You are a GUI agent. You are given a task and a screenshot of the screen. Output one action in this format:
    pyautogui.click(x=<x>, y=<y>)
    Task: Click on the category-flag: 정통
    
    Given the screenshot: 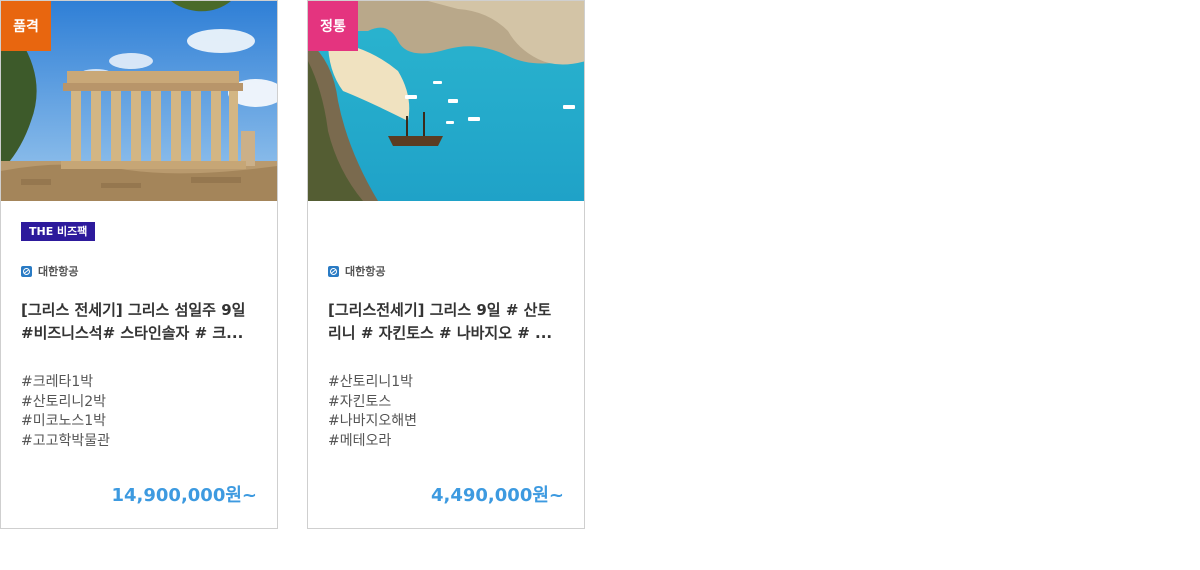 What is the action you would take?
    pyautogui.click(x=333, y=26)
    